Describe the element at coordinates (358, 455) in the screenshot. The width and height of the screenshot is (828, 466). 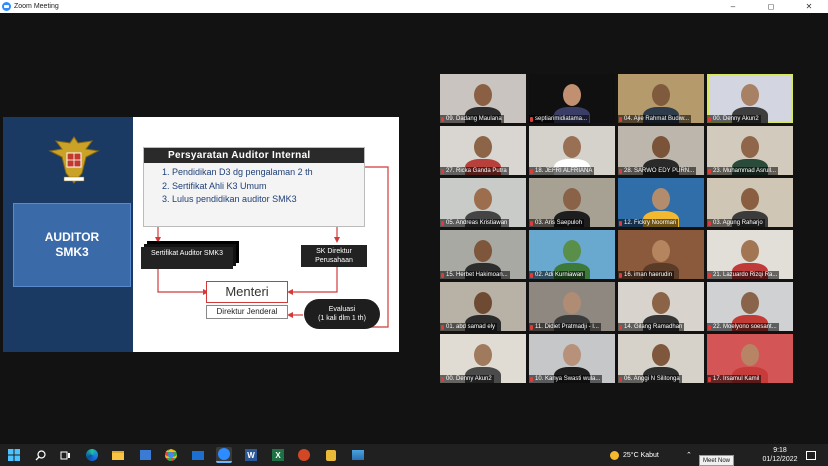
I see `photos-icon` at that location.